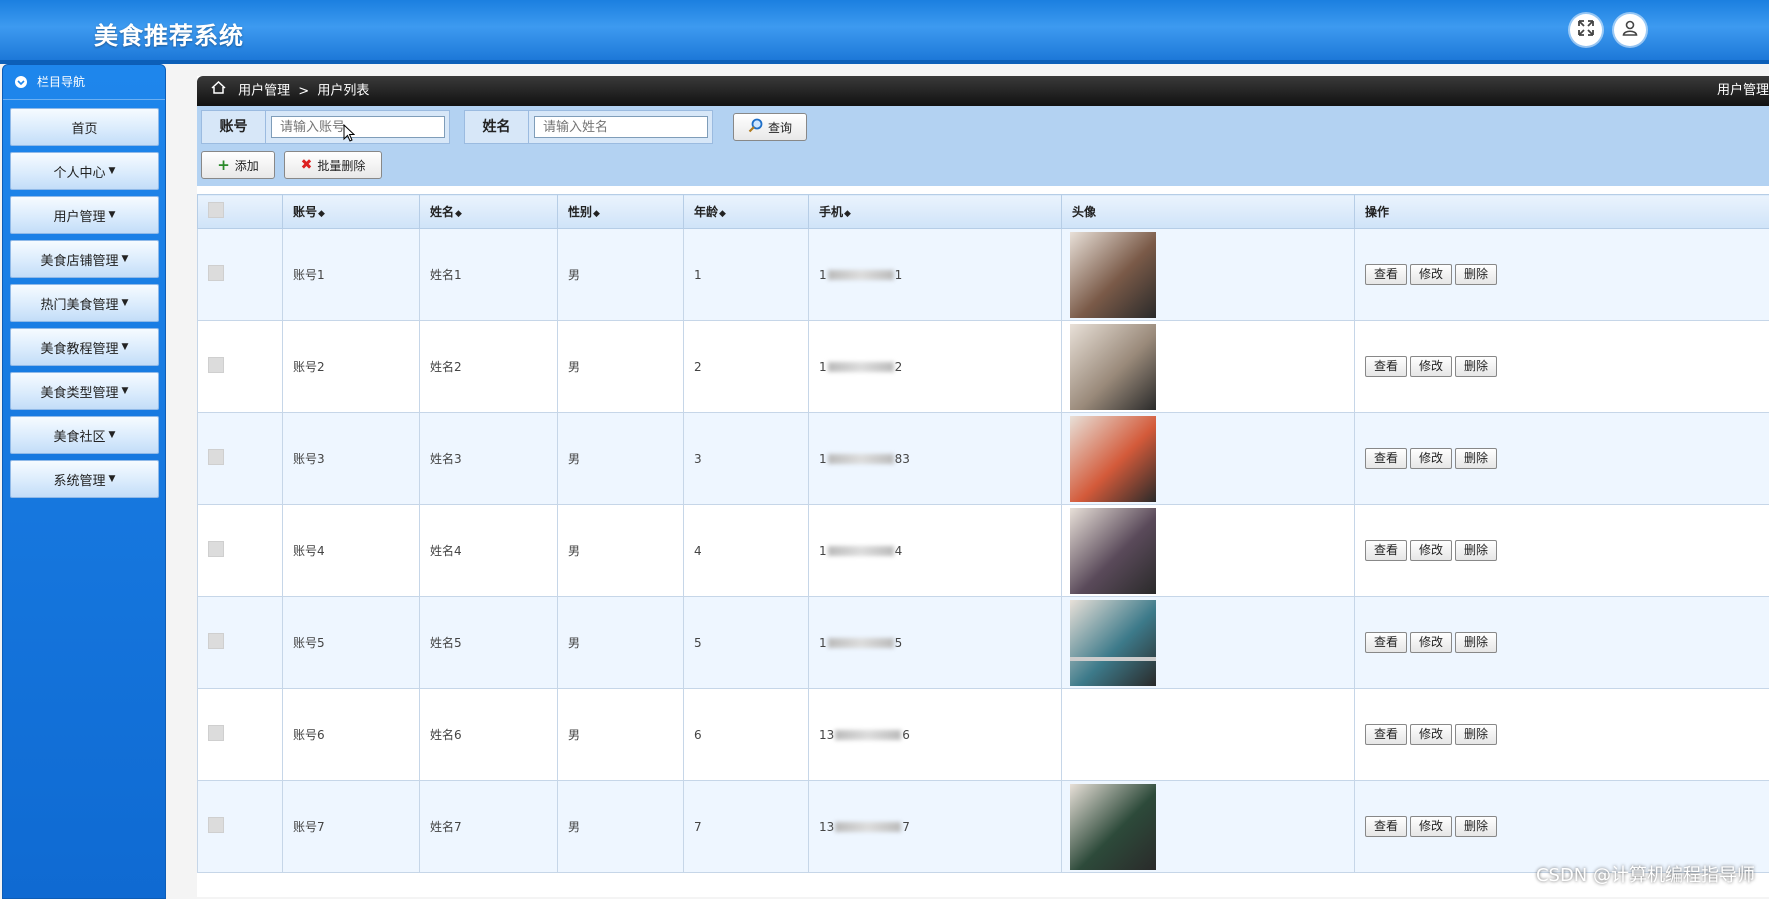  What do you see at coordinates (884, 32) in the screenshot?
I see `top-header: 美食推荐系统` at bounding box center [884, 32].